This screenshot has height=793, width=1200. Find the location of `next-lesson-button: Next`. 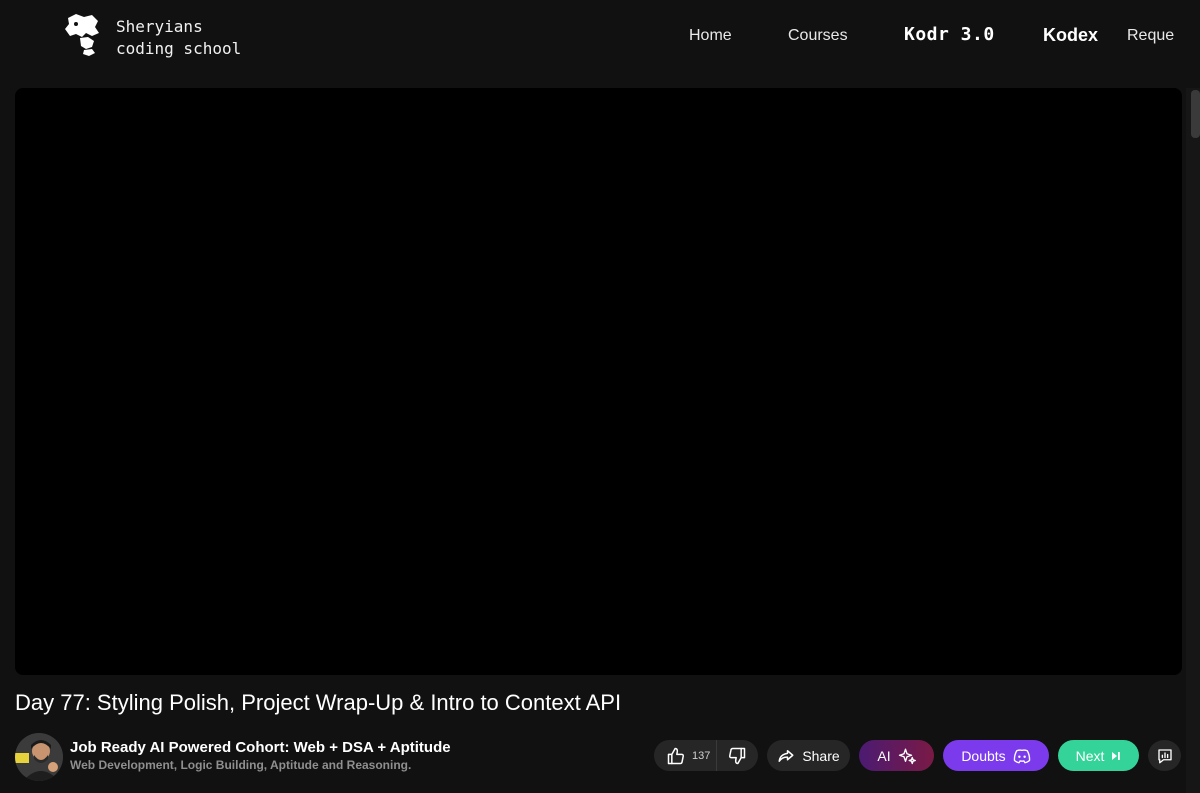

next-lesson-button: Next is located at coordinates (1098, 755).